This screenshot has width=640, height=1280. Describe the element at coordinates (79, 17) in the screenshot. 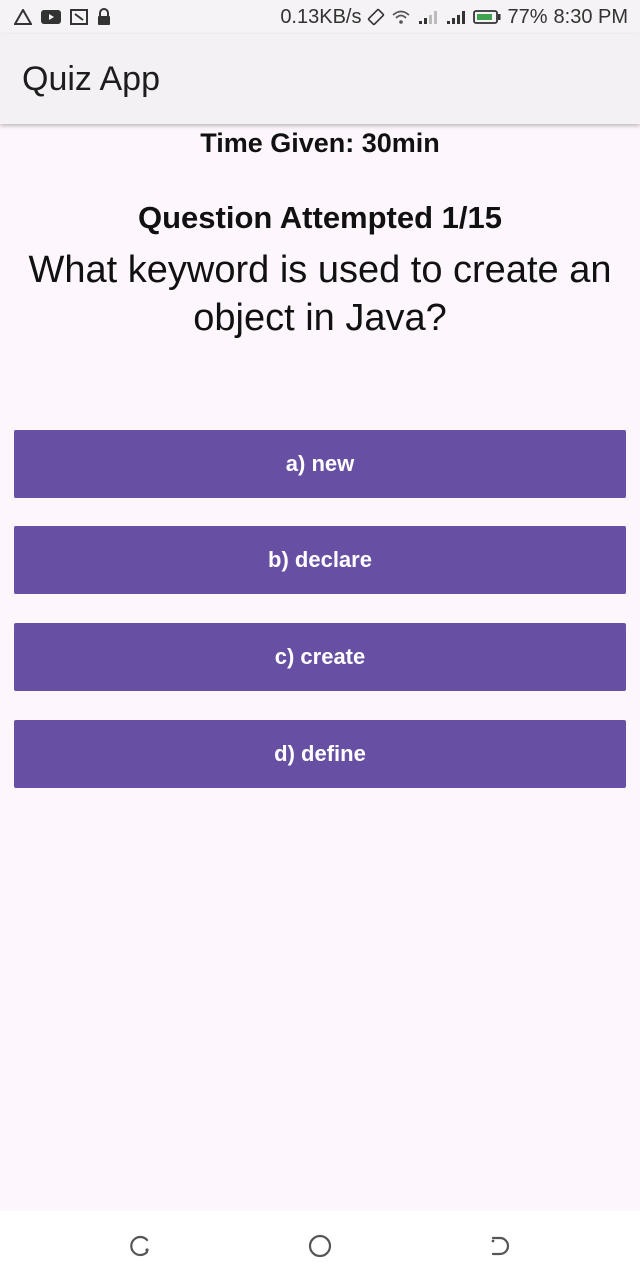

I see `screenshot-icon` at that location.